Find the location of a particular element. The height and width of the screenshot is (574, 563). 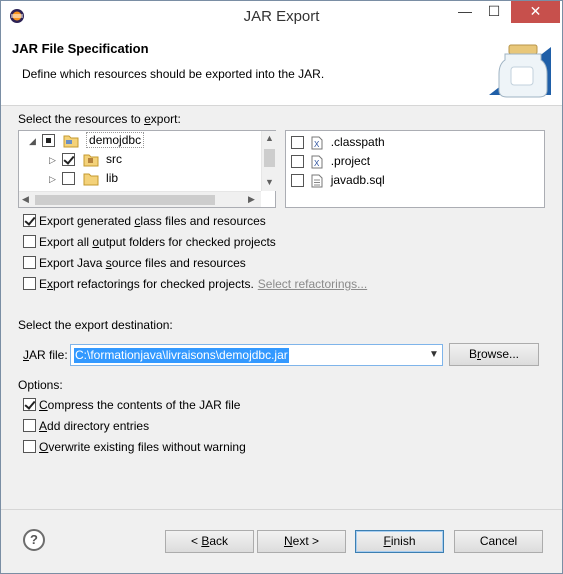

export-java-source-option: Export Java source files and resources is located at coordinates (134, 263).